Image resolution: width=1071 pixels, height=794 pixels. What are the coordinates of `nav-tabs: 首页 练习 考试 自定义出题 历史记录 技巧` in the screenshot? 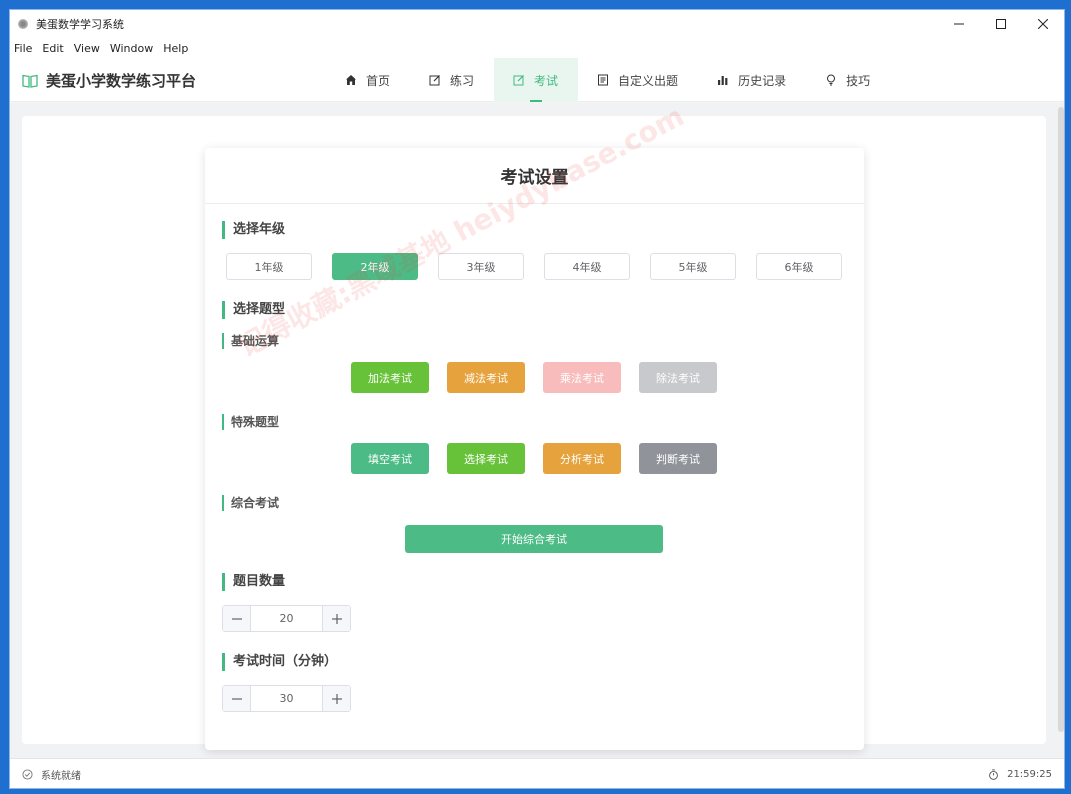 It's located at (608, 80).